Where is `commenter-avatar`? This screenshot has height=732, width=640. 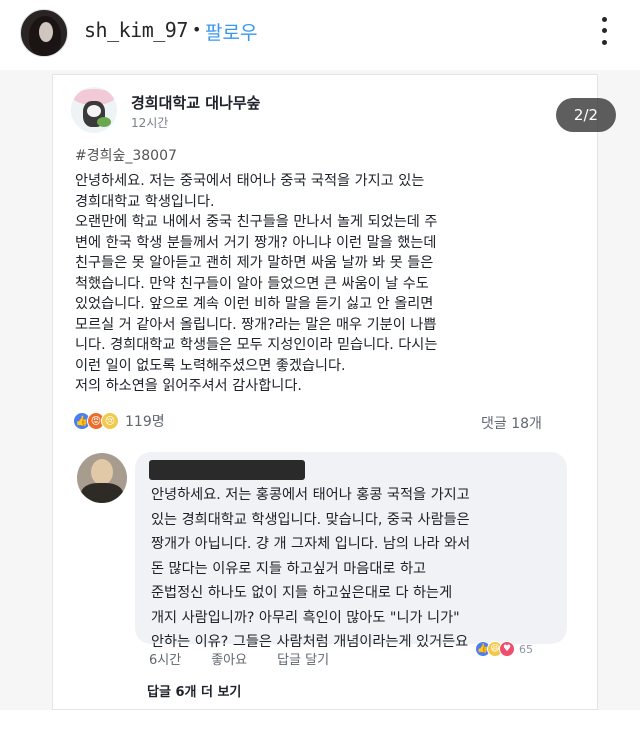
commenter-avatar is located at coordinates (102, 478).